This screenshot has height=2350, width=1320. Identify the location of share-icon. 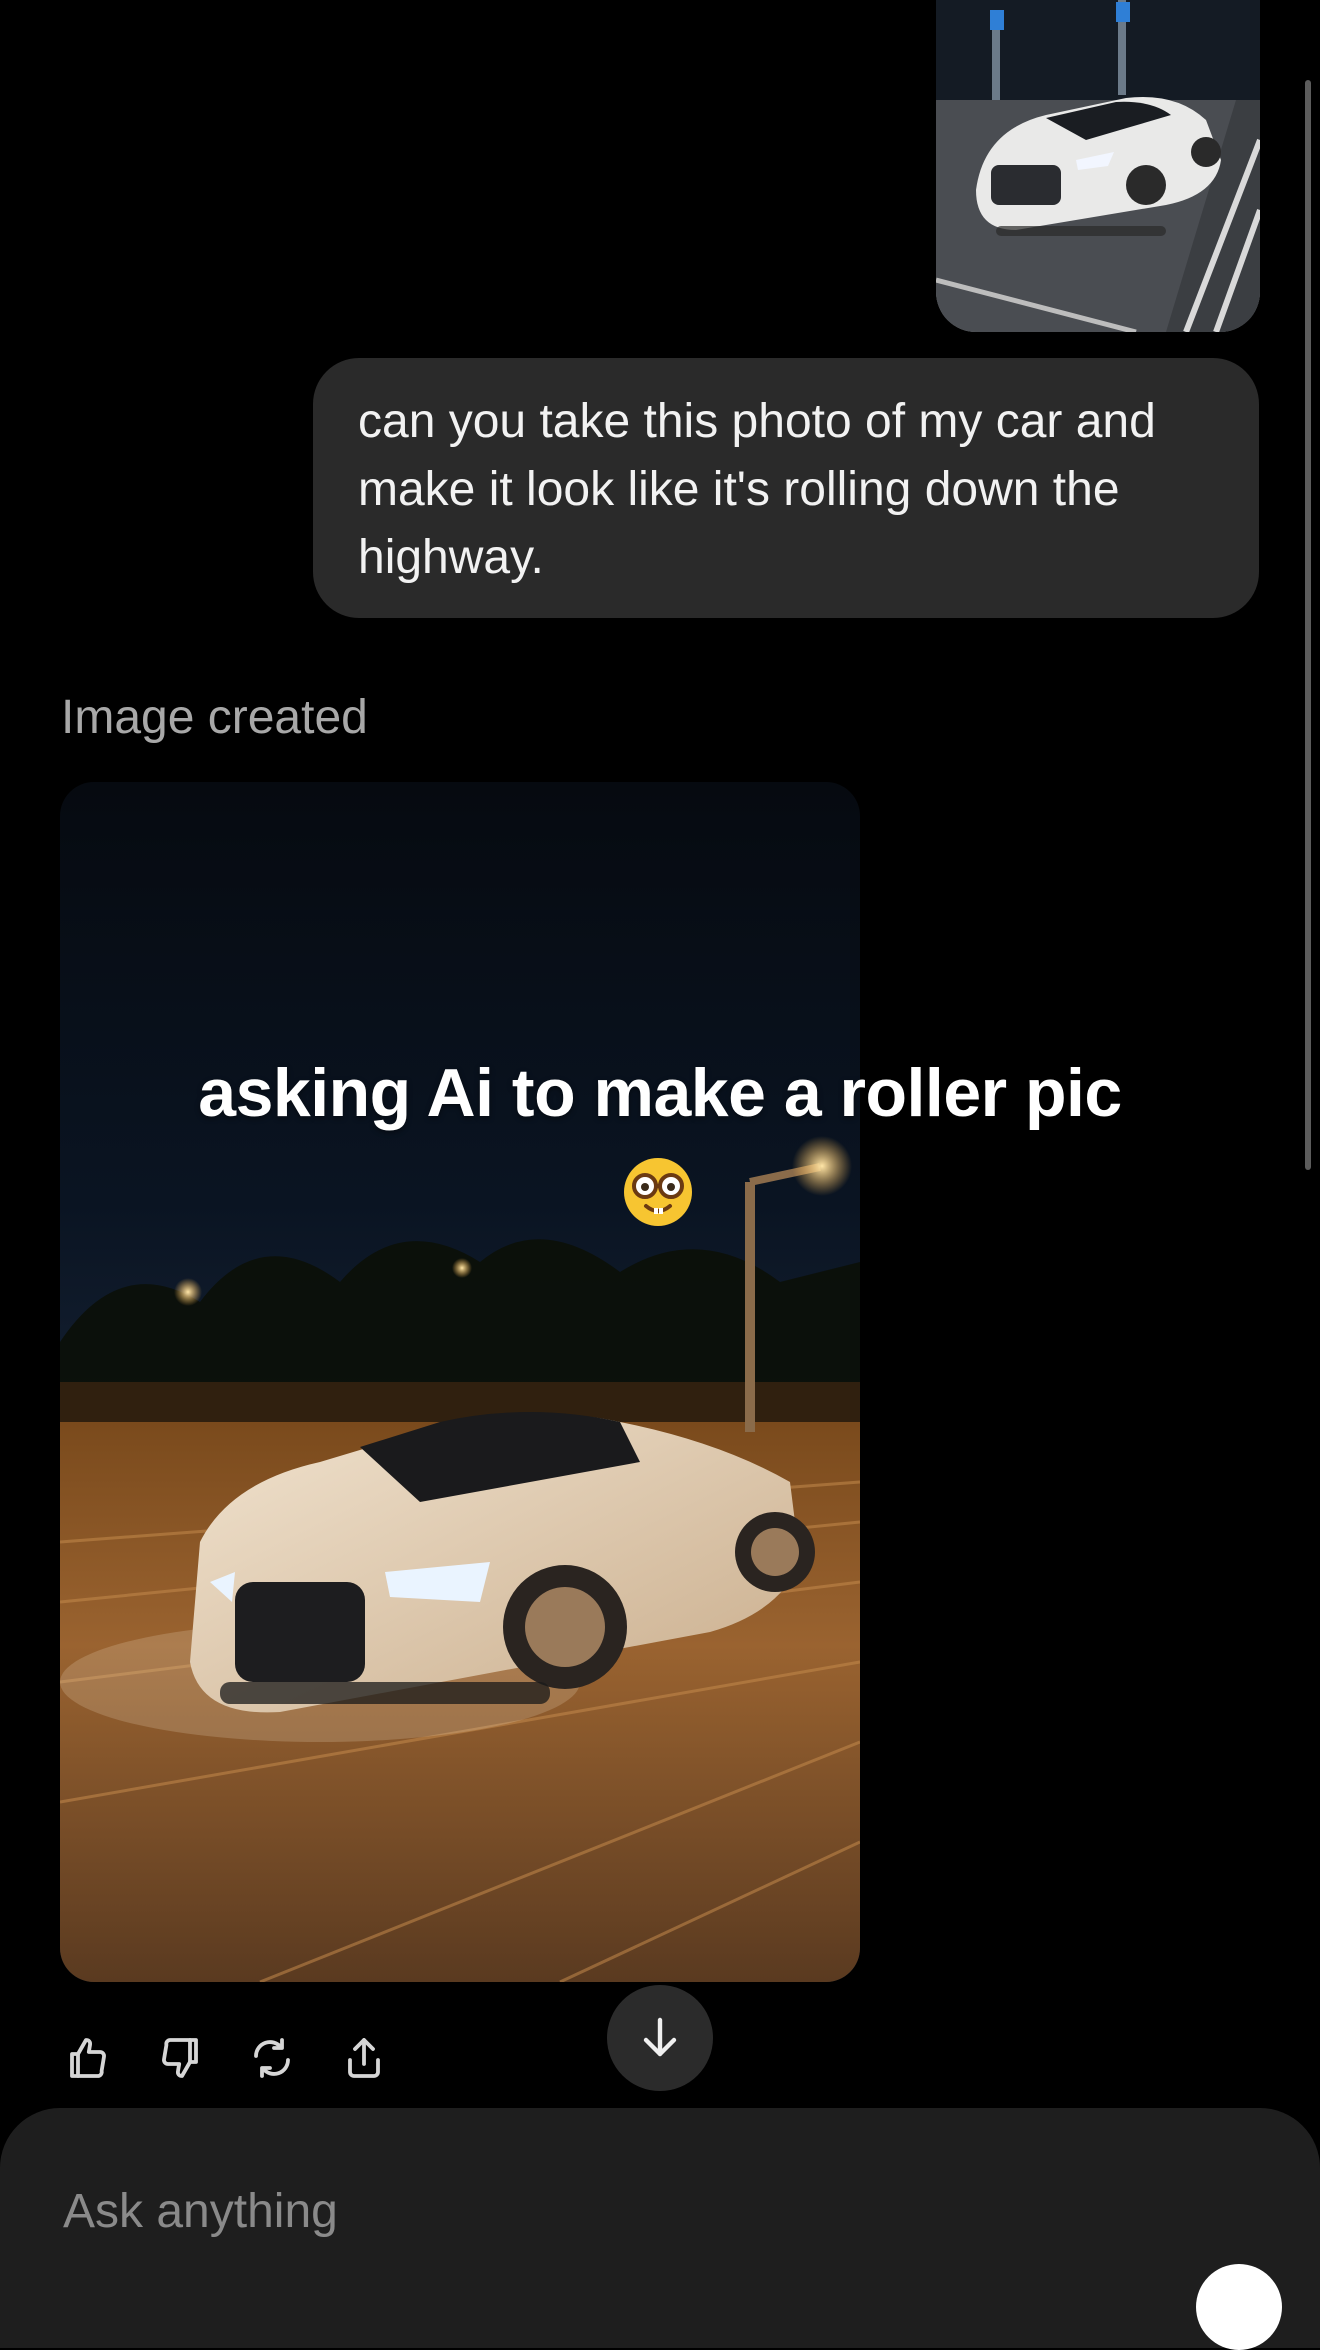
(364, 2058).